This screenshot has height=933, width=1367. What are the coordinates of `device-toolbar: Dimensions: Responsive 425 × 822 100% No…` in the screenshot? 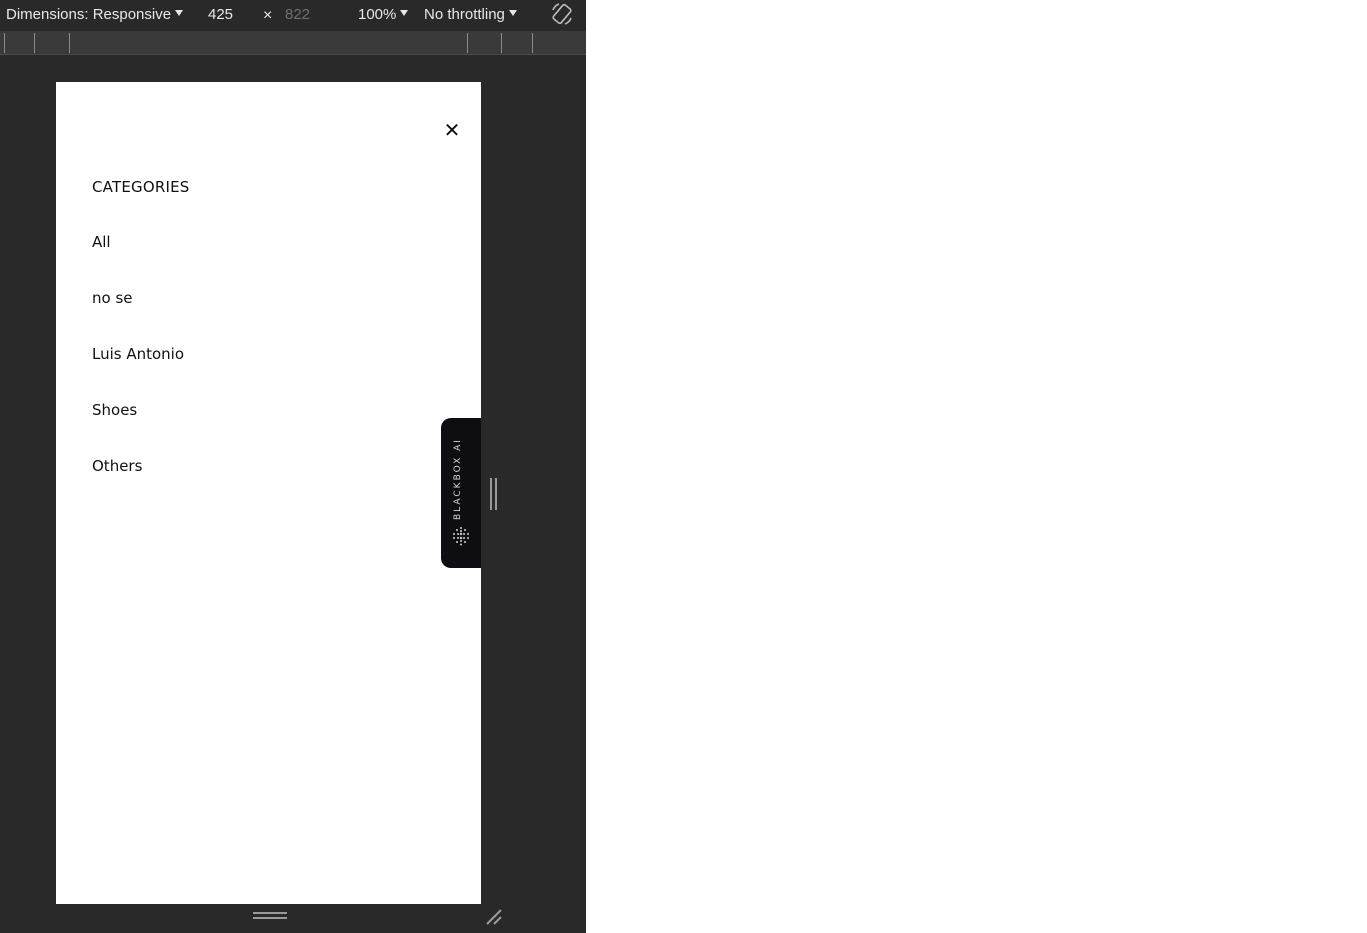 It's located at (293, 15).